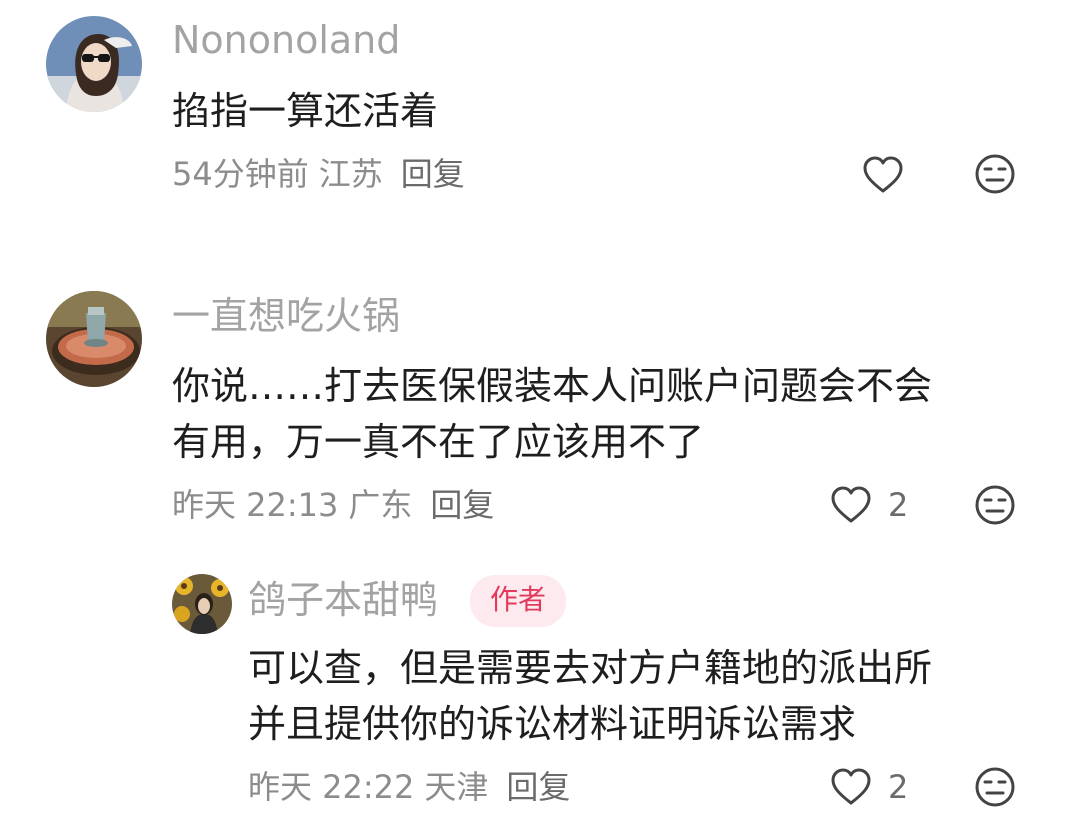 The width and height of the screenshot is (1080, 834). I want to click on reply-button: 回复, so click(538, 787).